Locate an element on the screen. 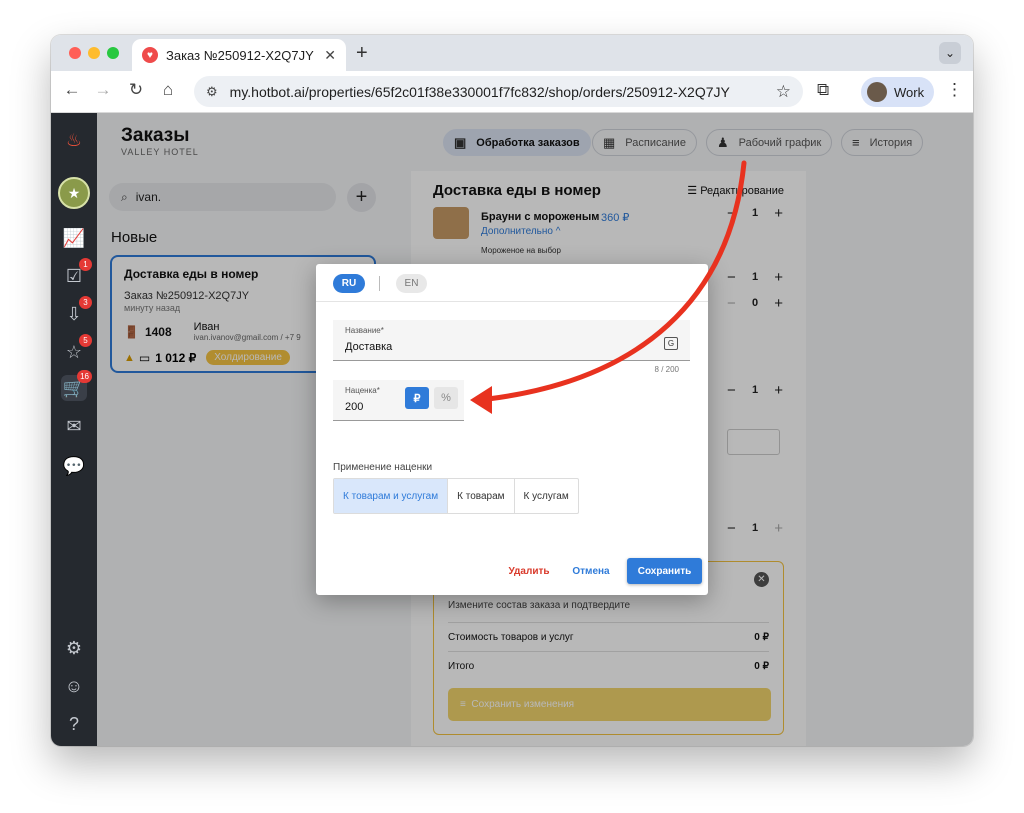 The height and width of the screenshot is (813, 1024). apply-goods-and-services: К товарам и услугам is located at coordinates (391, 496).